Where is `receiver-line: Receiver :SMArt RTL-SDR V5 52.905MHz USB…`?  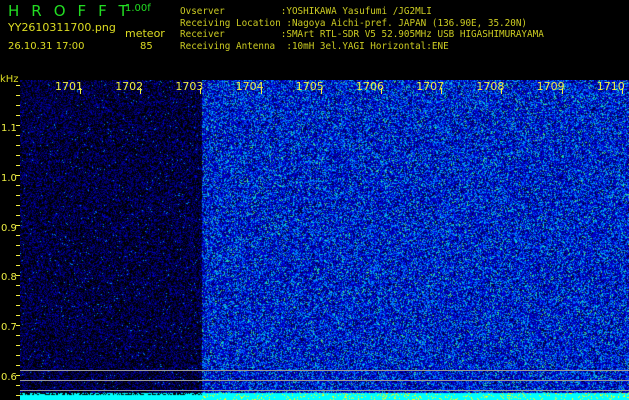
receiver-line: Receiver :SMArt RTL-SDR V5 52.905MHz USB… is located at coordinates (362, 35).